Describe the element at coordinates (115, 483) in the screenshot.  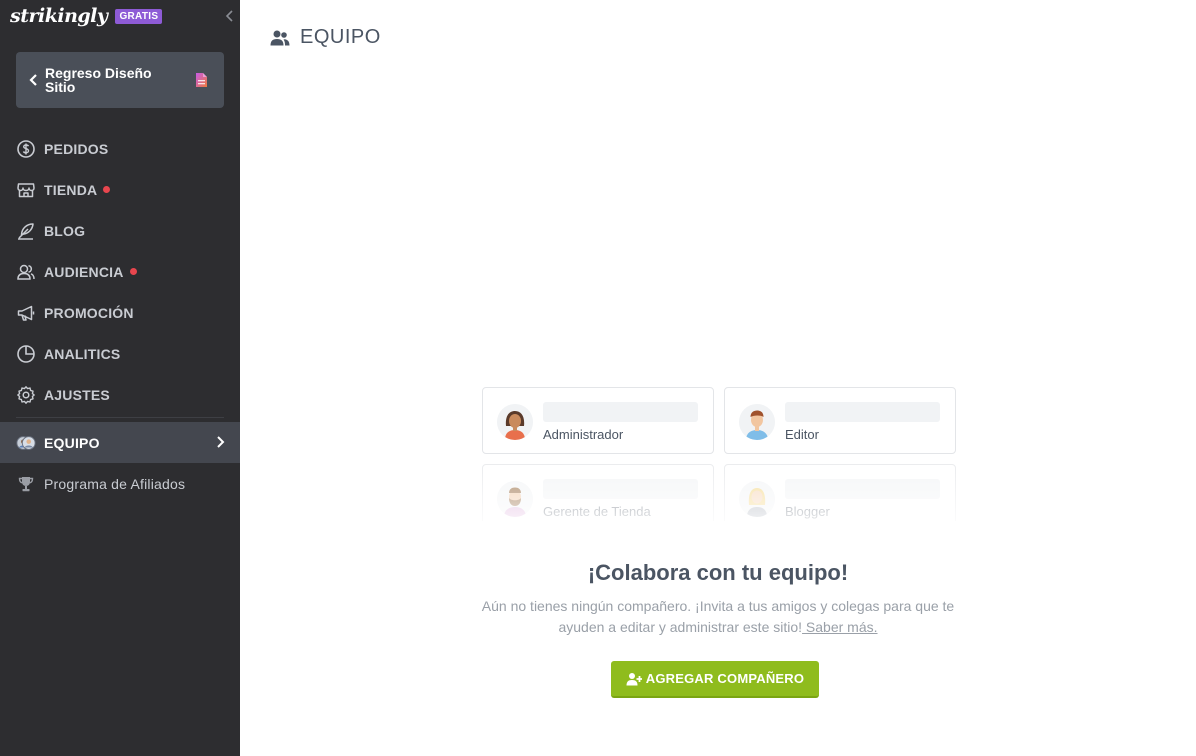
I see `sidebar-item-label: Programa de Afiliados` at that location.